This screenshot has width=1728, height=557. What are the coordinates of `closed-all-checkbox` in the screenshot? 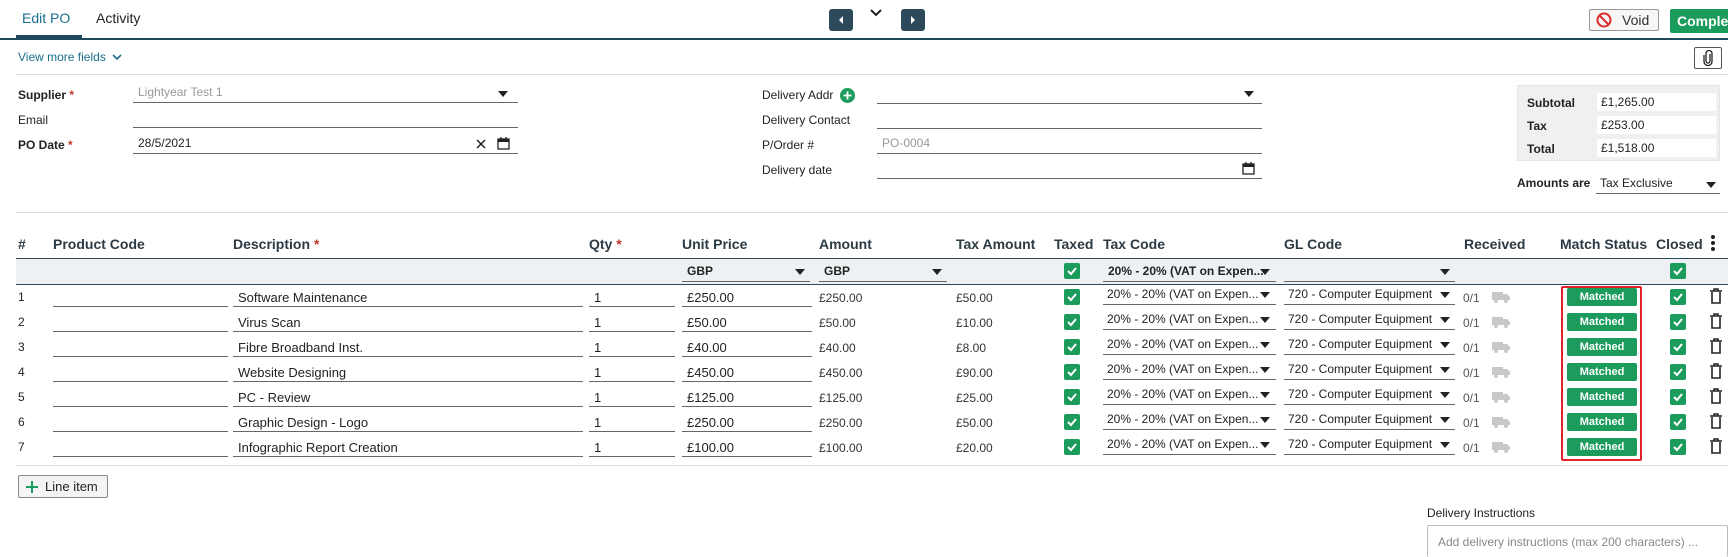 It's located at (1678, 271).